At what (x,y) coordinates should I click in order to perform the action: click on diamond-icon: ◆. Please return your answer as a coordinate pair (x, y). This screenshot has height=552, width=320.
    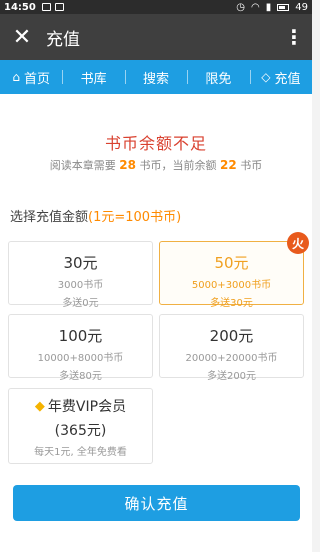
    Looking at the image, I should click on (39, 406).